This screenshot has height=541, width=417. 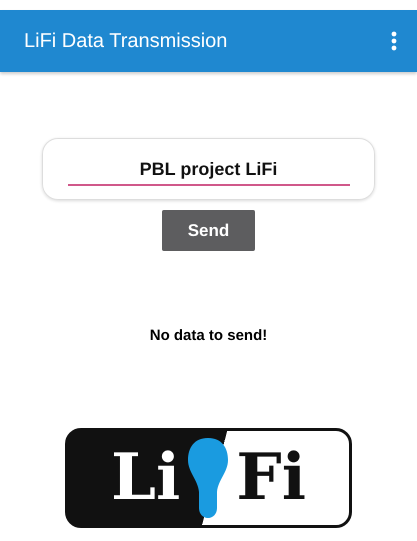 I want to click on logo-text: Li, so click(x=145, y=478).